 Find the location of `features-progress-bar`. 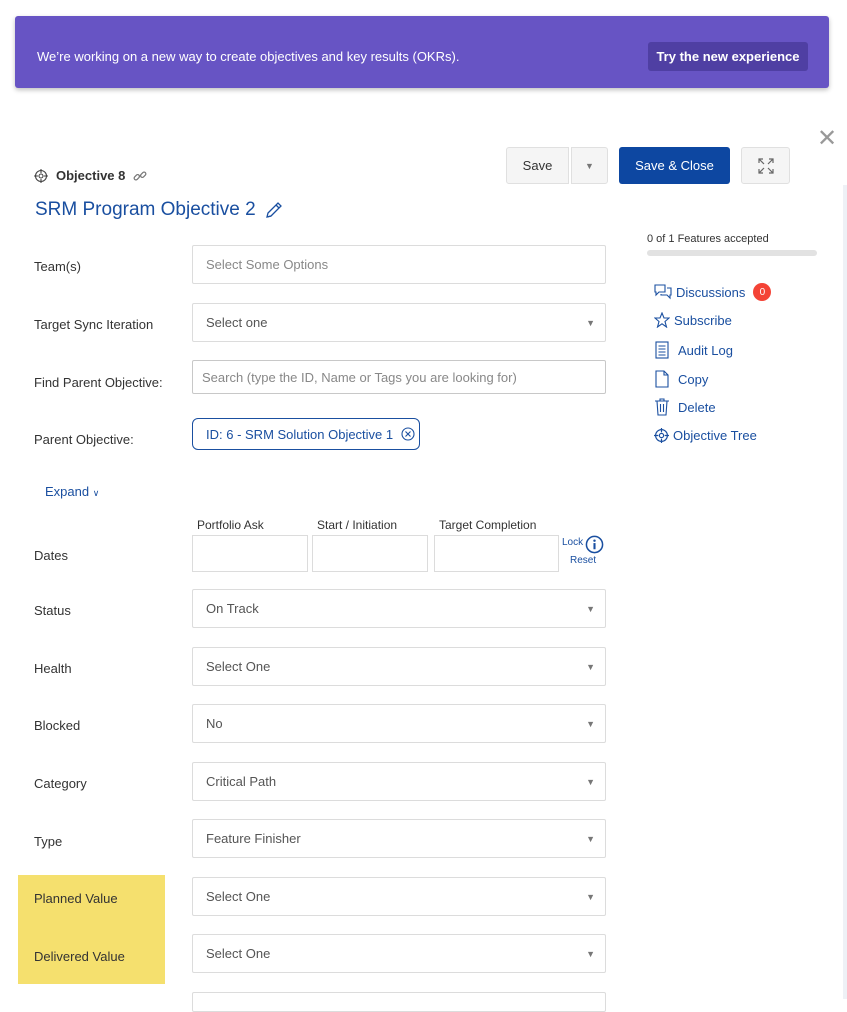

features-progress-bar is located at coordinates (732, 253).